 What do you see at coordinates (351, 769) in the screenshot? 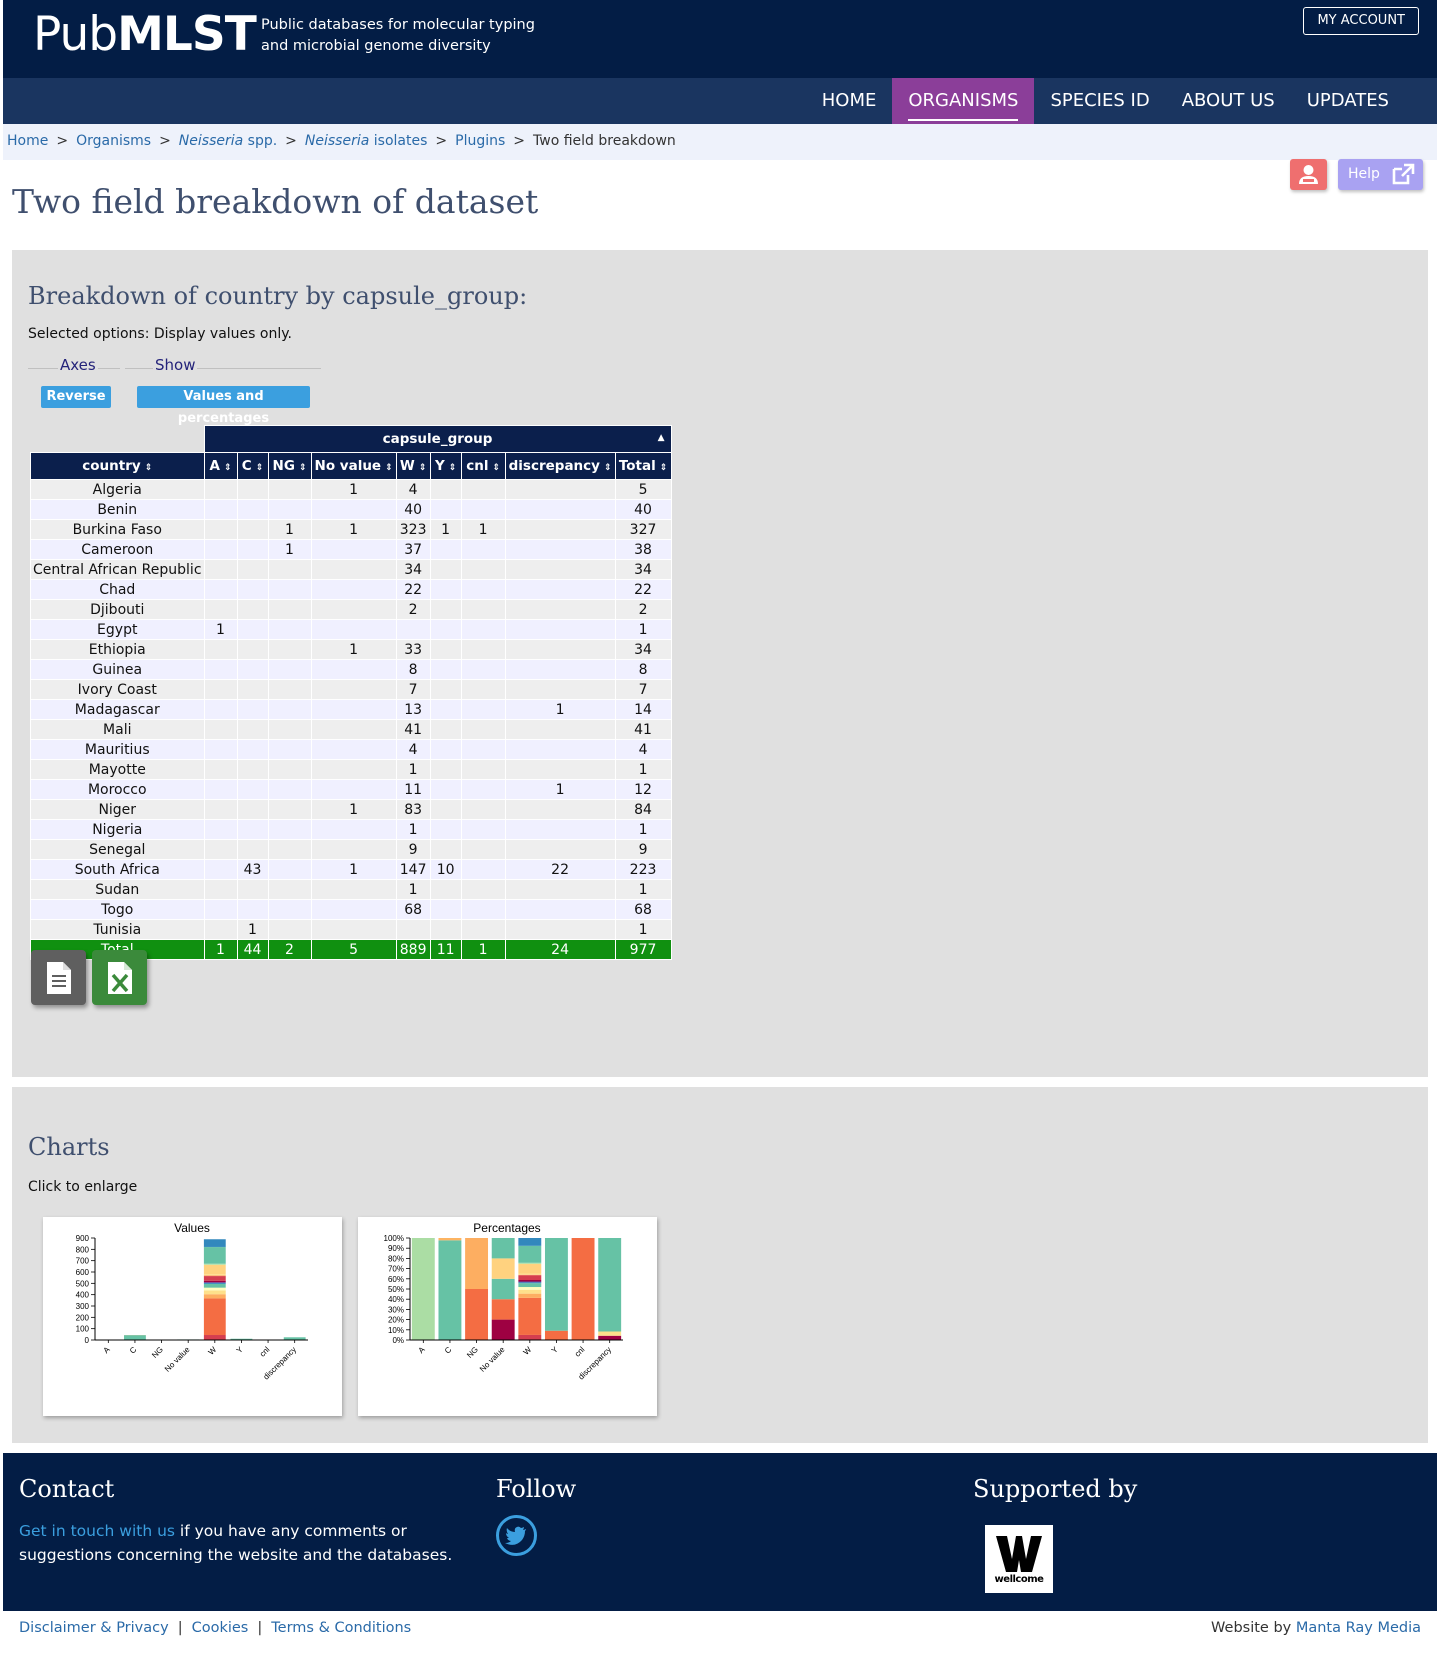
I see `table-row: Mayotte 1 1` at bounding box center [351, 769].